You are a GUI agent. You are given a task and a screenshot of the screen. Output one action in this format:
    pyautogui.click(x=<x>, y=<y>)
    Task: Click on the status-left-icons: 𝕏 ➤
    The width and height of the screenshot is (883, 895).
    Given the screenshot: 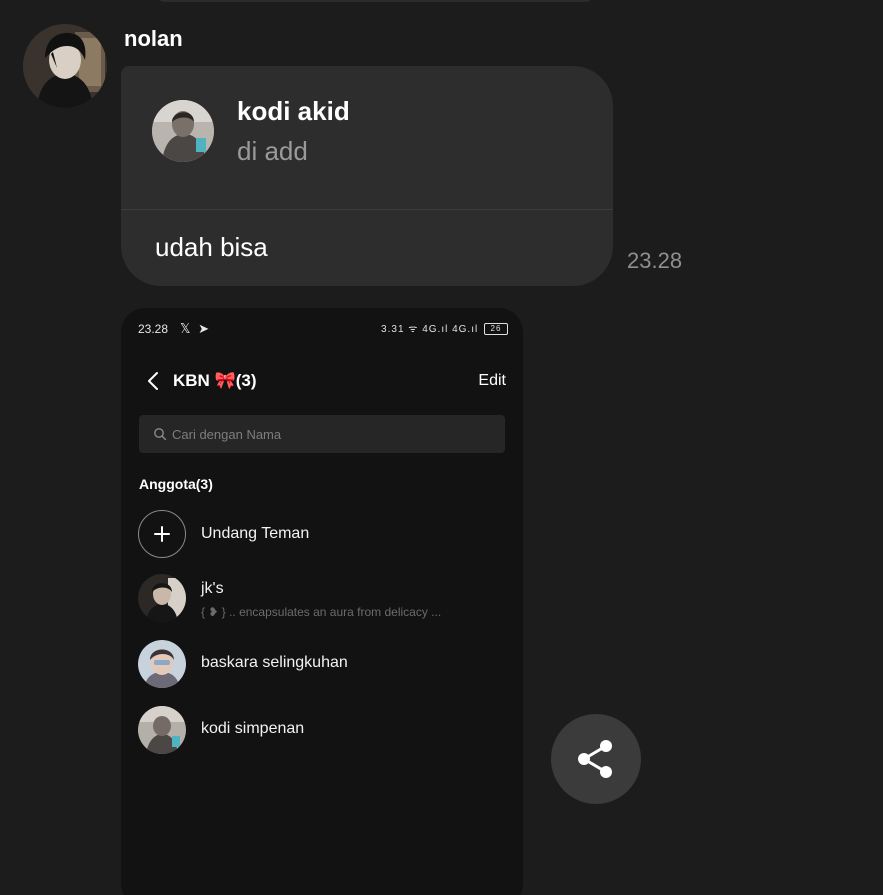 What is the action you would take?
    pyautogui.click(x=195, y=328)
    